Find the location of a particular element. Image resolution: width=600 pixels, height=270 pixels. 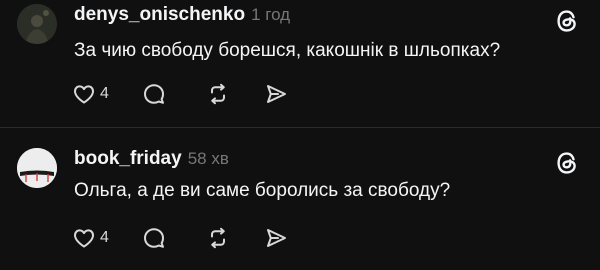

username: book_friday is located at coordinates (128, 159).